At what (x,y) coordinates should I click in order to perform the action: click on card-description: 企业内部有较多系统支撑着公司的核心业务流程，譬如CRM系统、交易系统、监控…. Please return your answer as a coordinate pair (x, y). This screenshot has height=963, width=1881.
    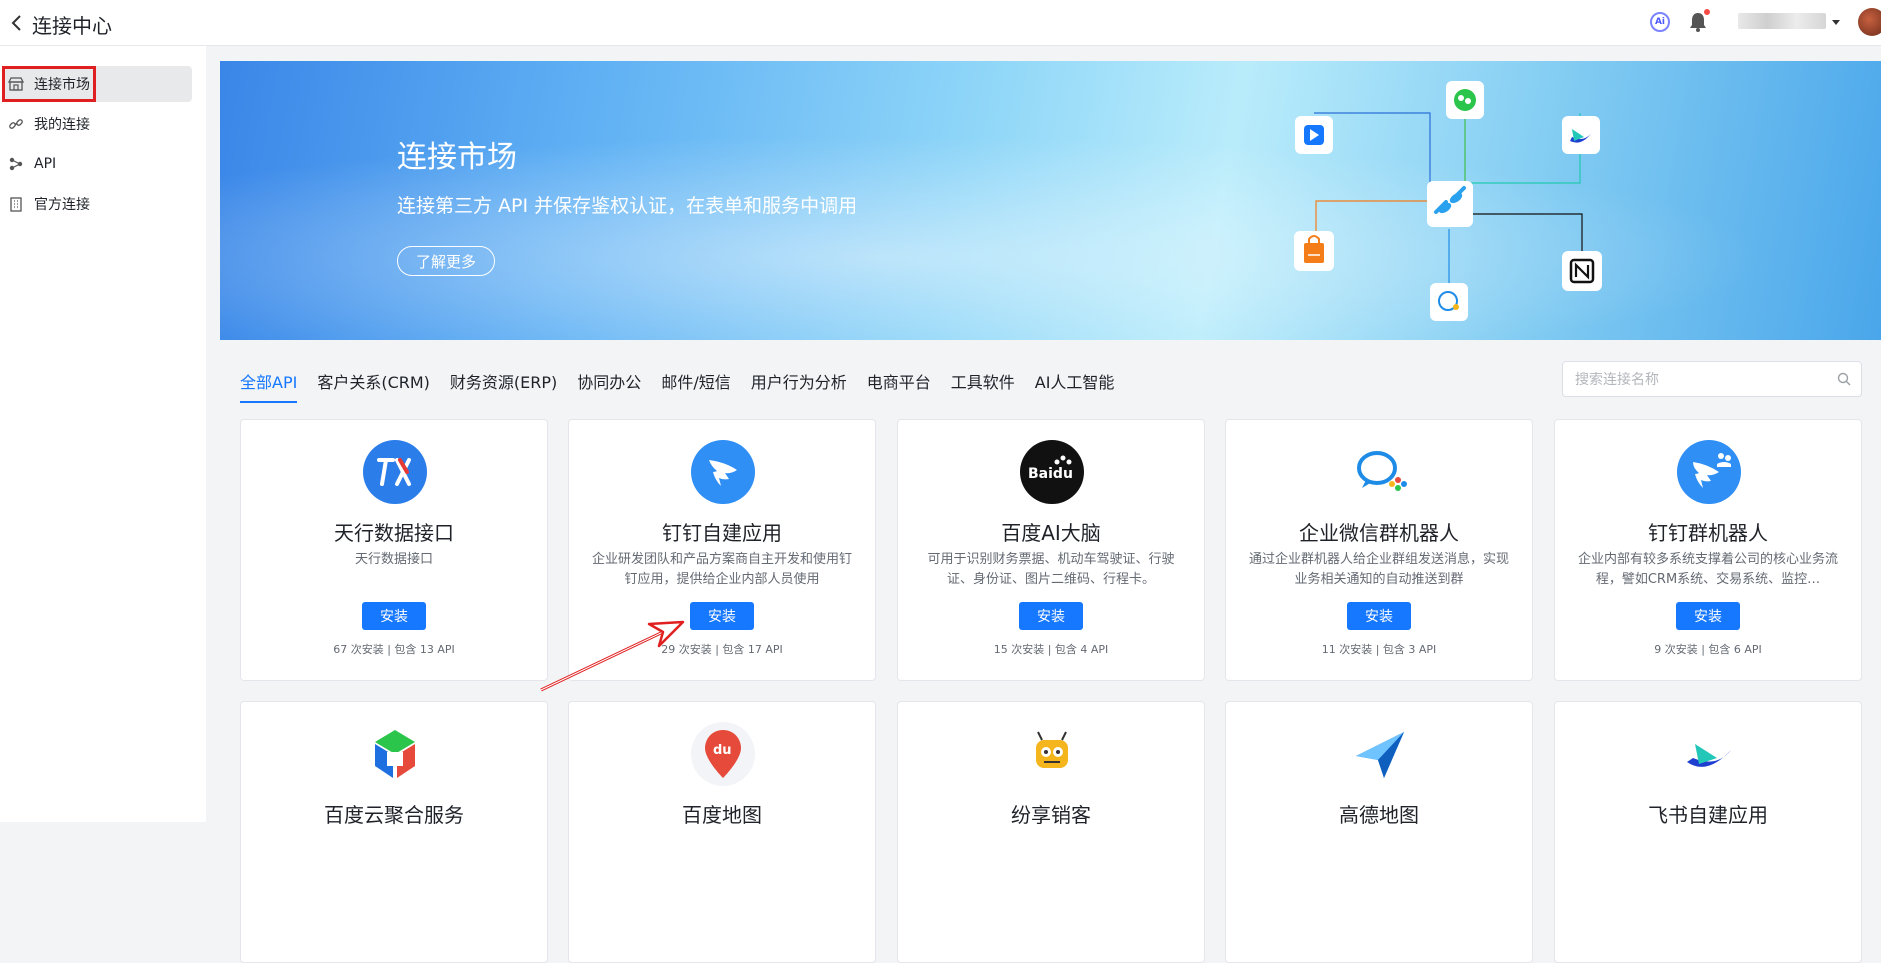
    Looking at the image, I should click on (1707, 569).